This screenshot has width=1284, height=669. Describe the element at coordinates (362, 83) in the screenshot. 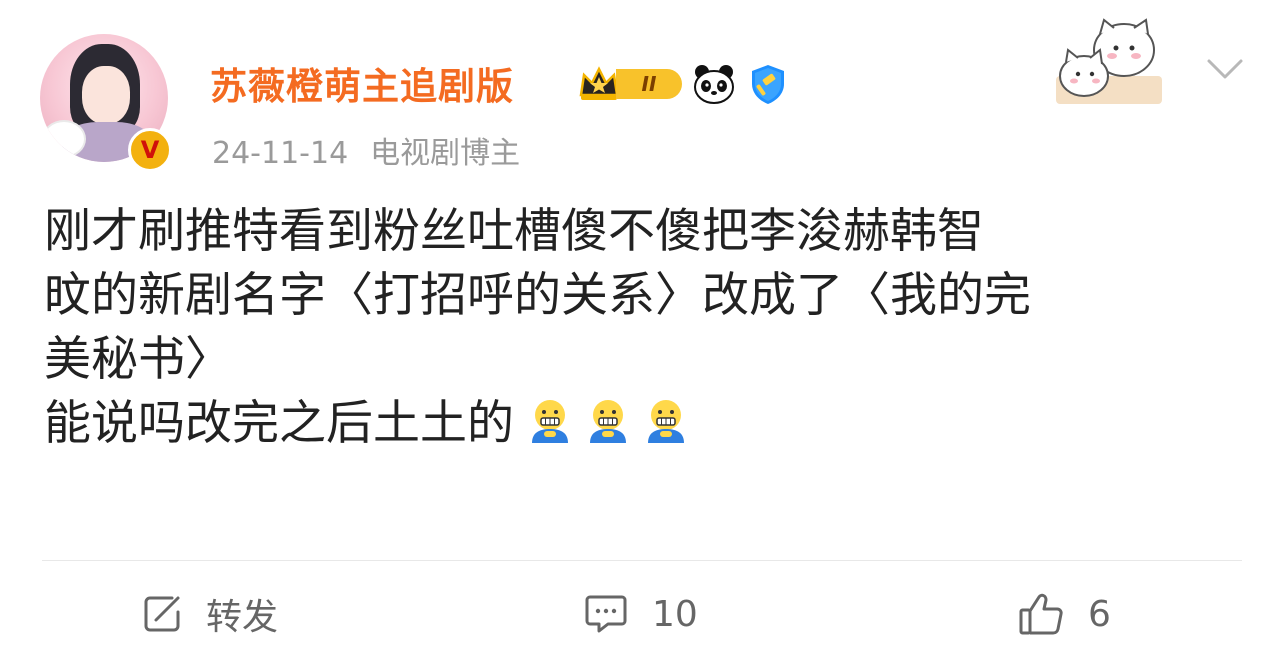

I see `username: 苏薇橙萌主追剧版` at that location.